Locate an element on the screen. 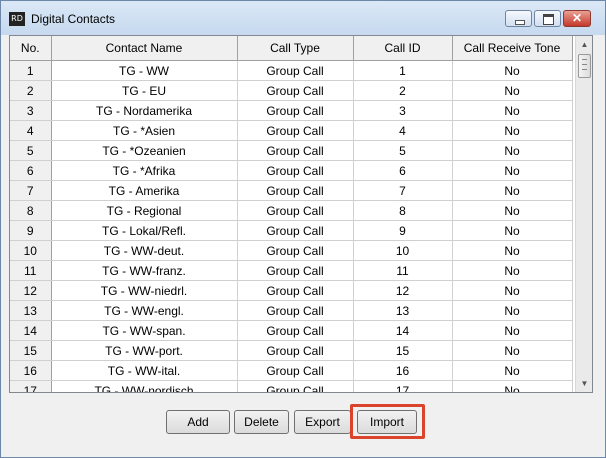  contact-name-cell: TG - WW-engl. is located at coordinates (144, 310).